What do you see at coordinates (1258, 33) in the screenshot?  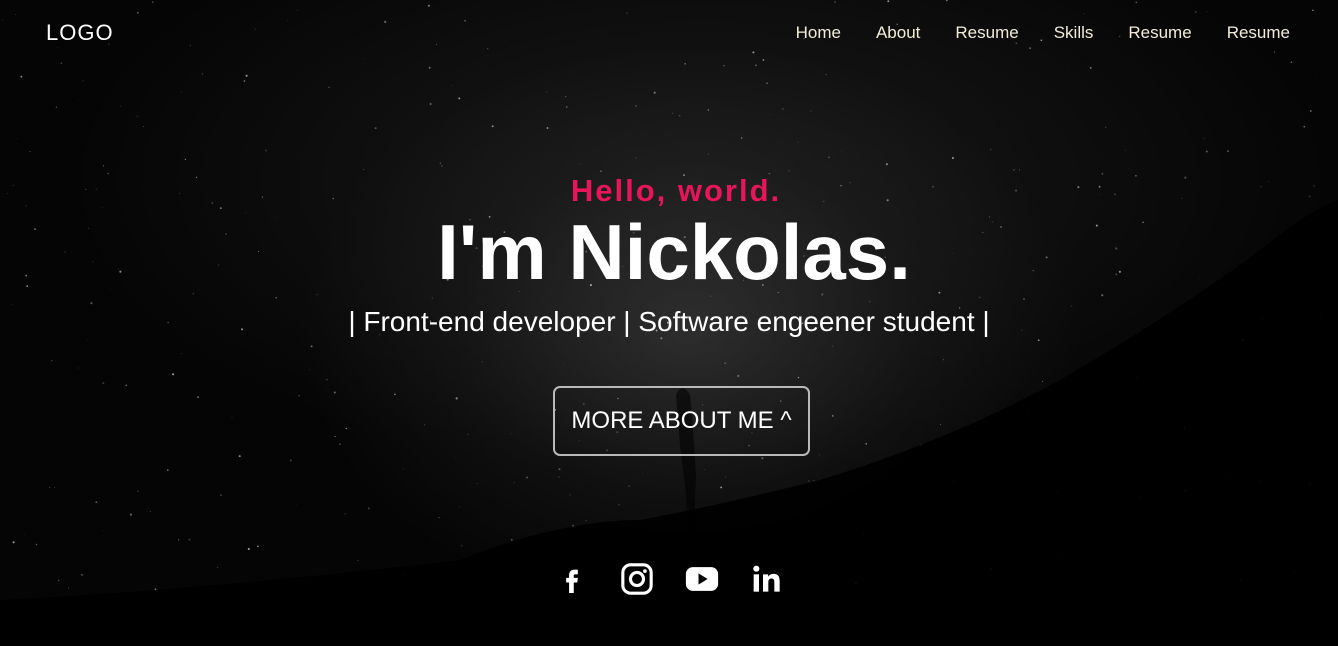 I see `nav-link-resume-3: Resume` at bounding box center [1258, 33].